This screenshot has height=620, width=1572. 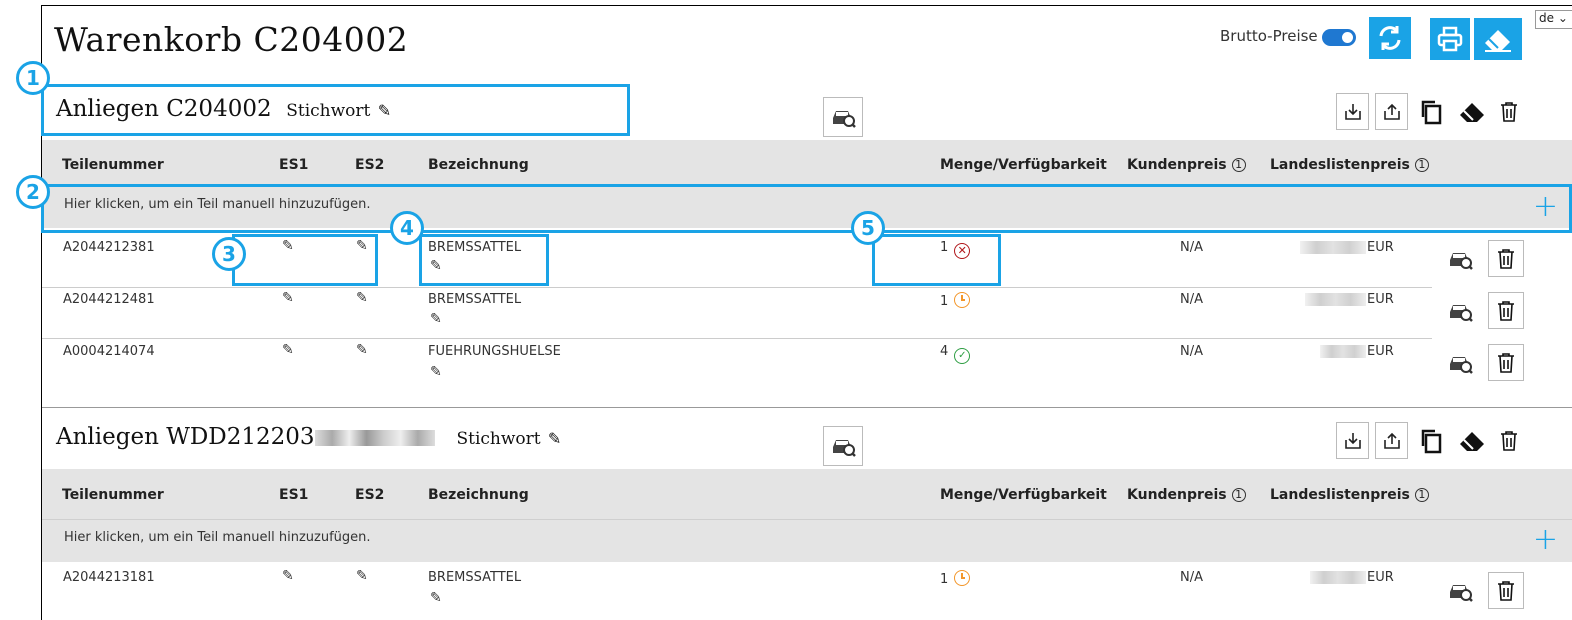 What do you see at coordinates (33, 78) in the screenshot?
I see `callout-number-1: 1` at bounding box center [33, 78].